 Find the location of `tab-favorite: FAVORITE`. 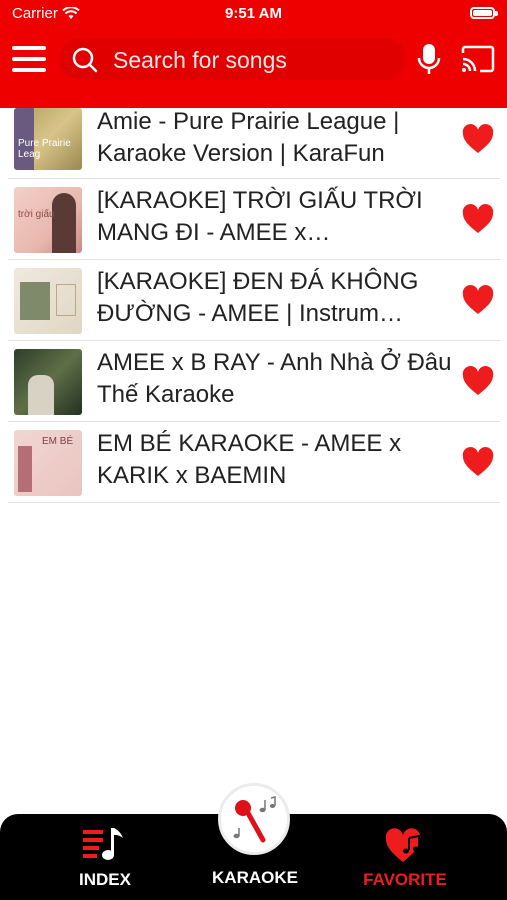

tab-favorite: FAVORITE is located at coordinates (405, 857).